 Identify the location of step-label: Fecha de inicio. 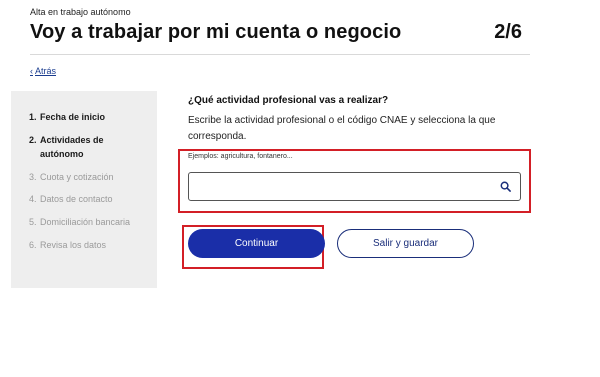
(73, 117).